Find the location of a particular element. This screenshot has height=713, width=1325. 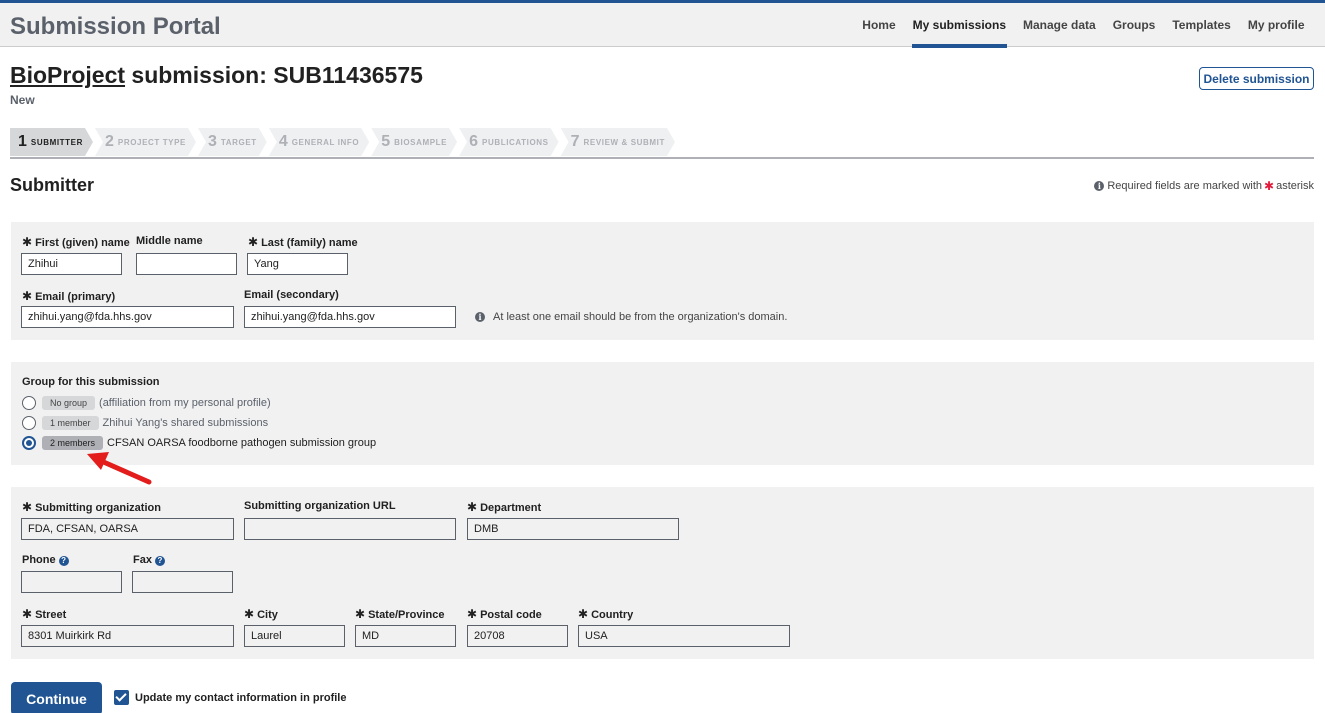

page-title: BioProject submission: SUB11436575 is located at coordinates (216, 75).